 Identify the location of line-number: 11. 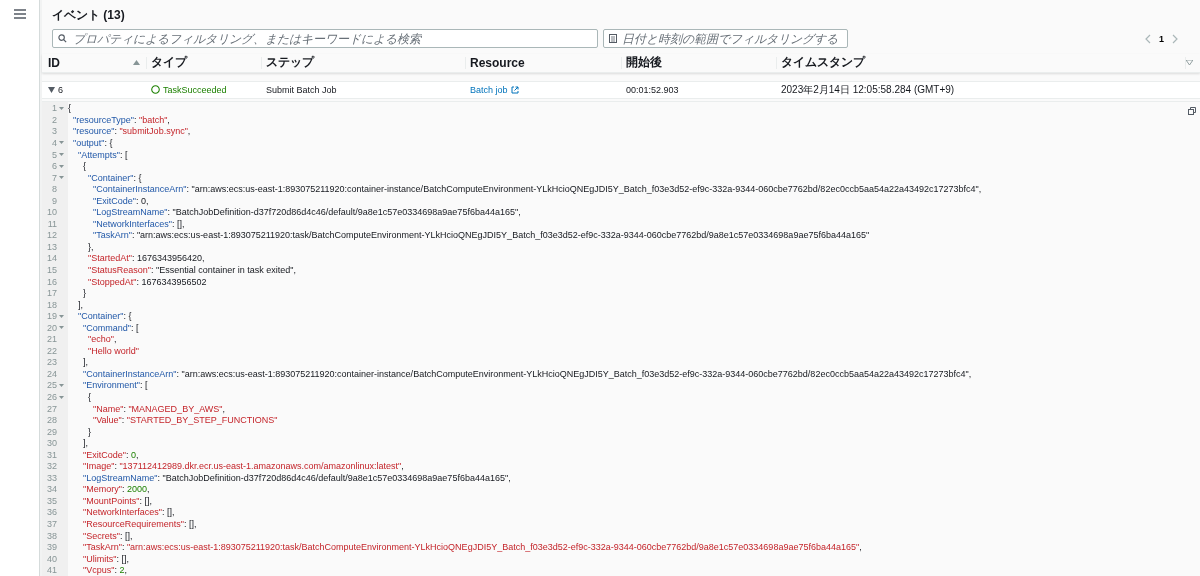
(51, 223).